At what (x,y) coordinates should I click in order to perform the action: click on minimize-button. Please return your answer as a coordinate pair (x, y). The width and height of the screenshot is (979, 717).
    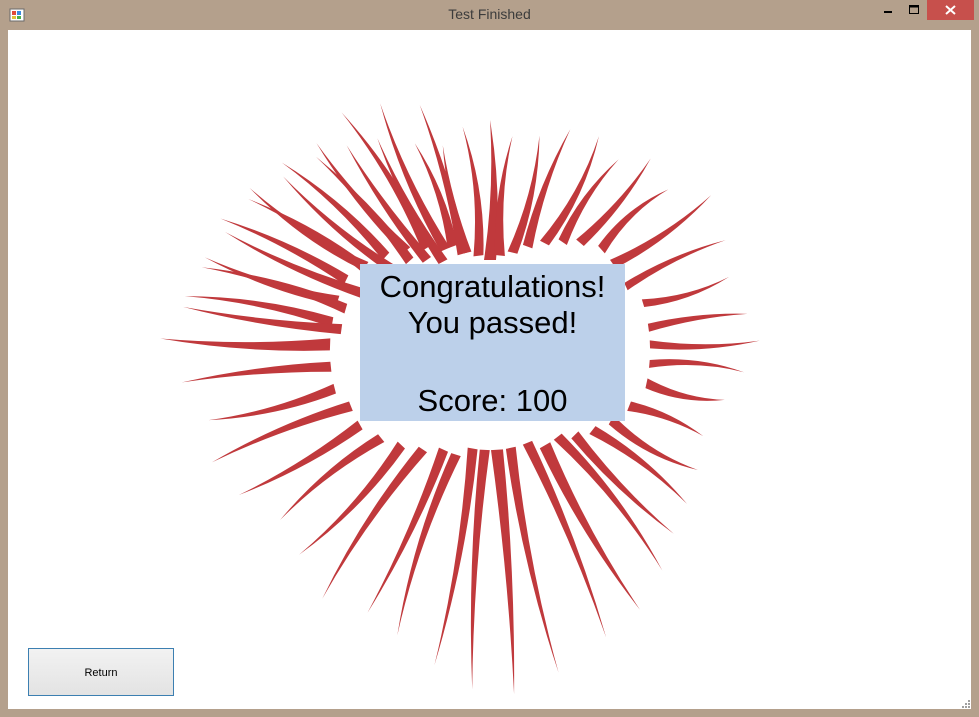
    Looking at the image, I should click on (888, 10).